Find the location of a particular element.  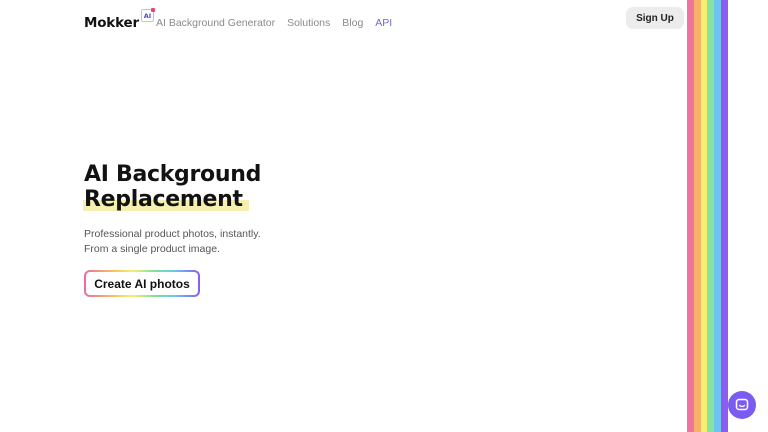

nav-solutions: Solutions is located at coordinates (308, 23).